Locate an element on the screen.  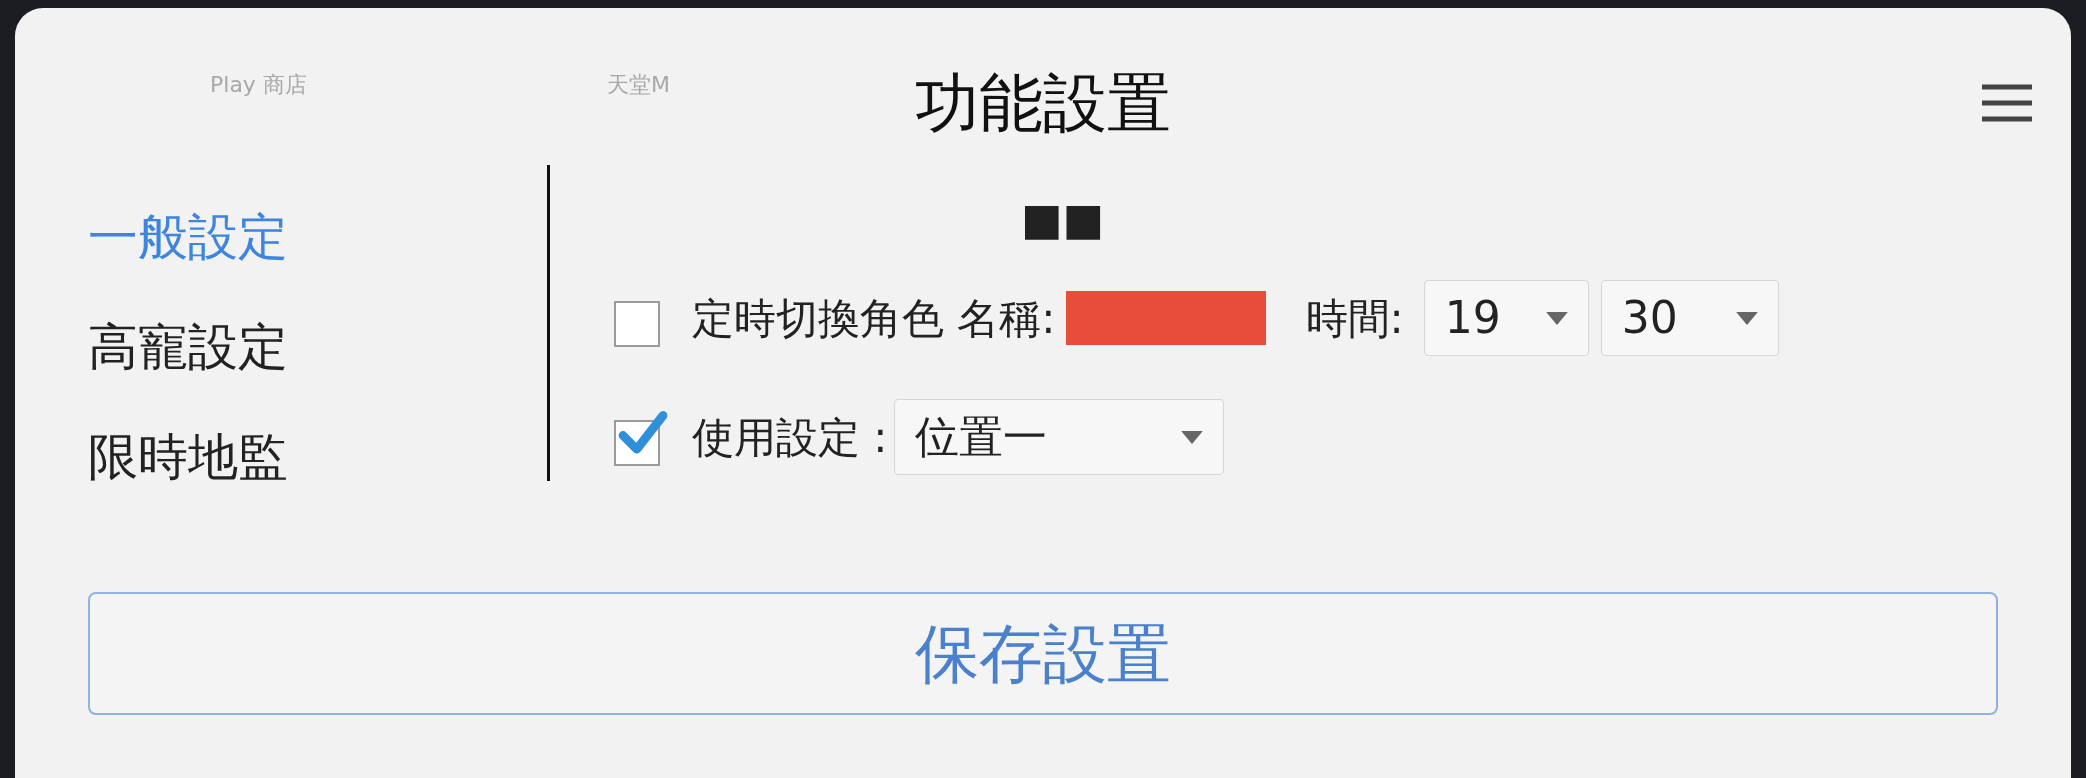
dropdown: 19 is located at coordinates (1506, 318).